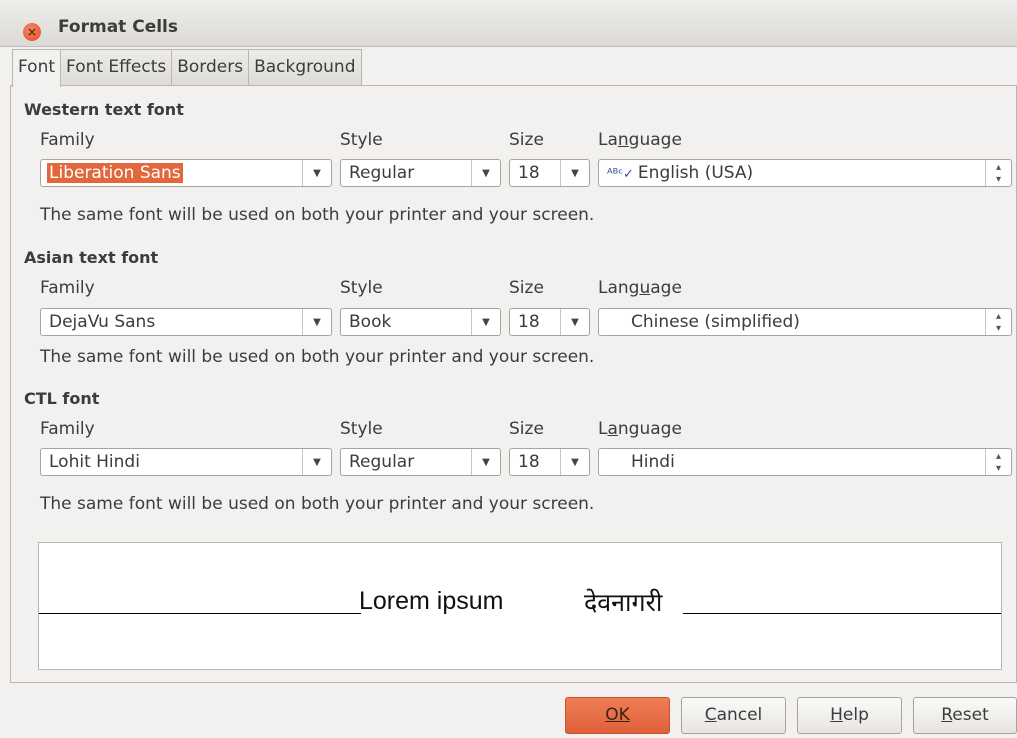 Image resolution: width=1017 pixels, height=738 pixels. I want to click on ctl-heading: CTL font, so click(62, 398).